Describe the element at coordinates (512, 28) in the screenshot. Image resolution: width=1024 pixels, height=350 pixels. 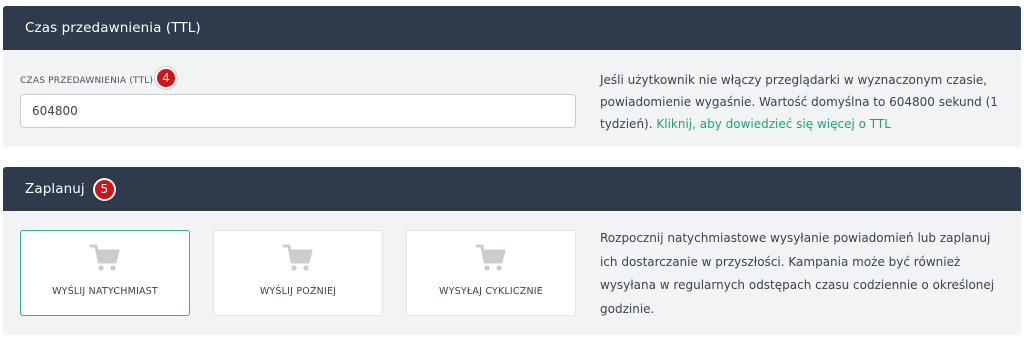
I see `ttl-panel-header: Czas przedawnienia (TTL)` at that location.